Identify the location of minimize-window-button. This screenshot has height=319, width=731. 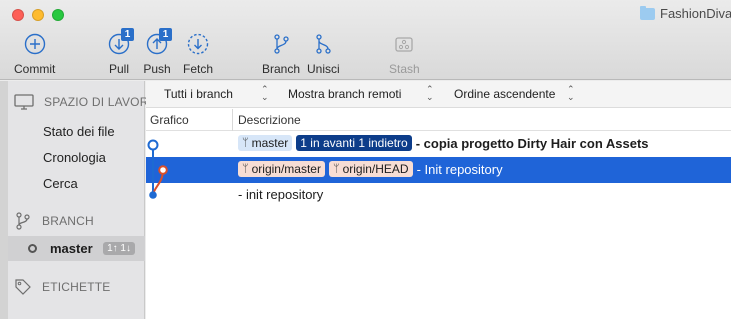
(38, 15).